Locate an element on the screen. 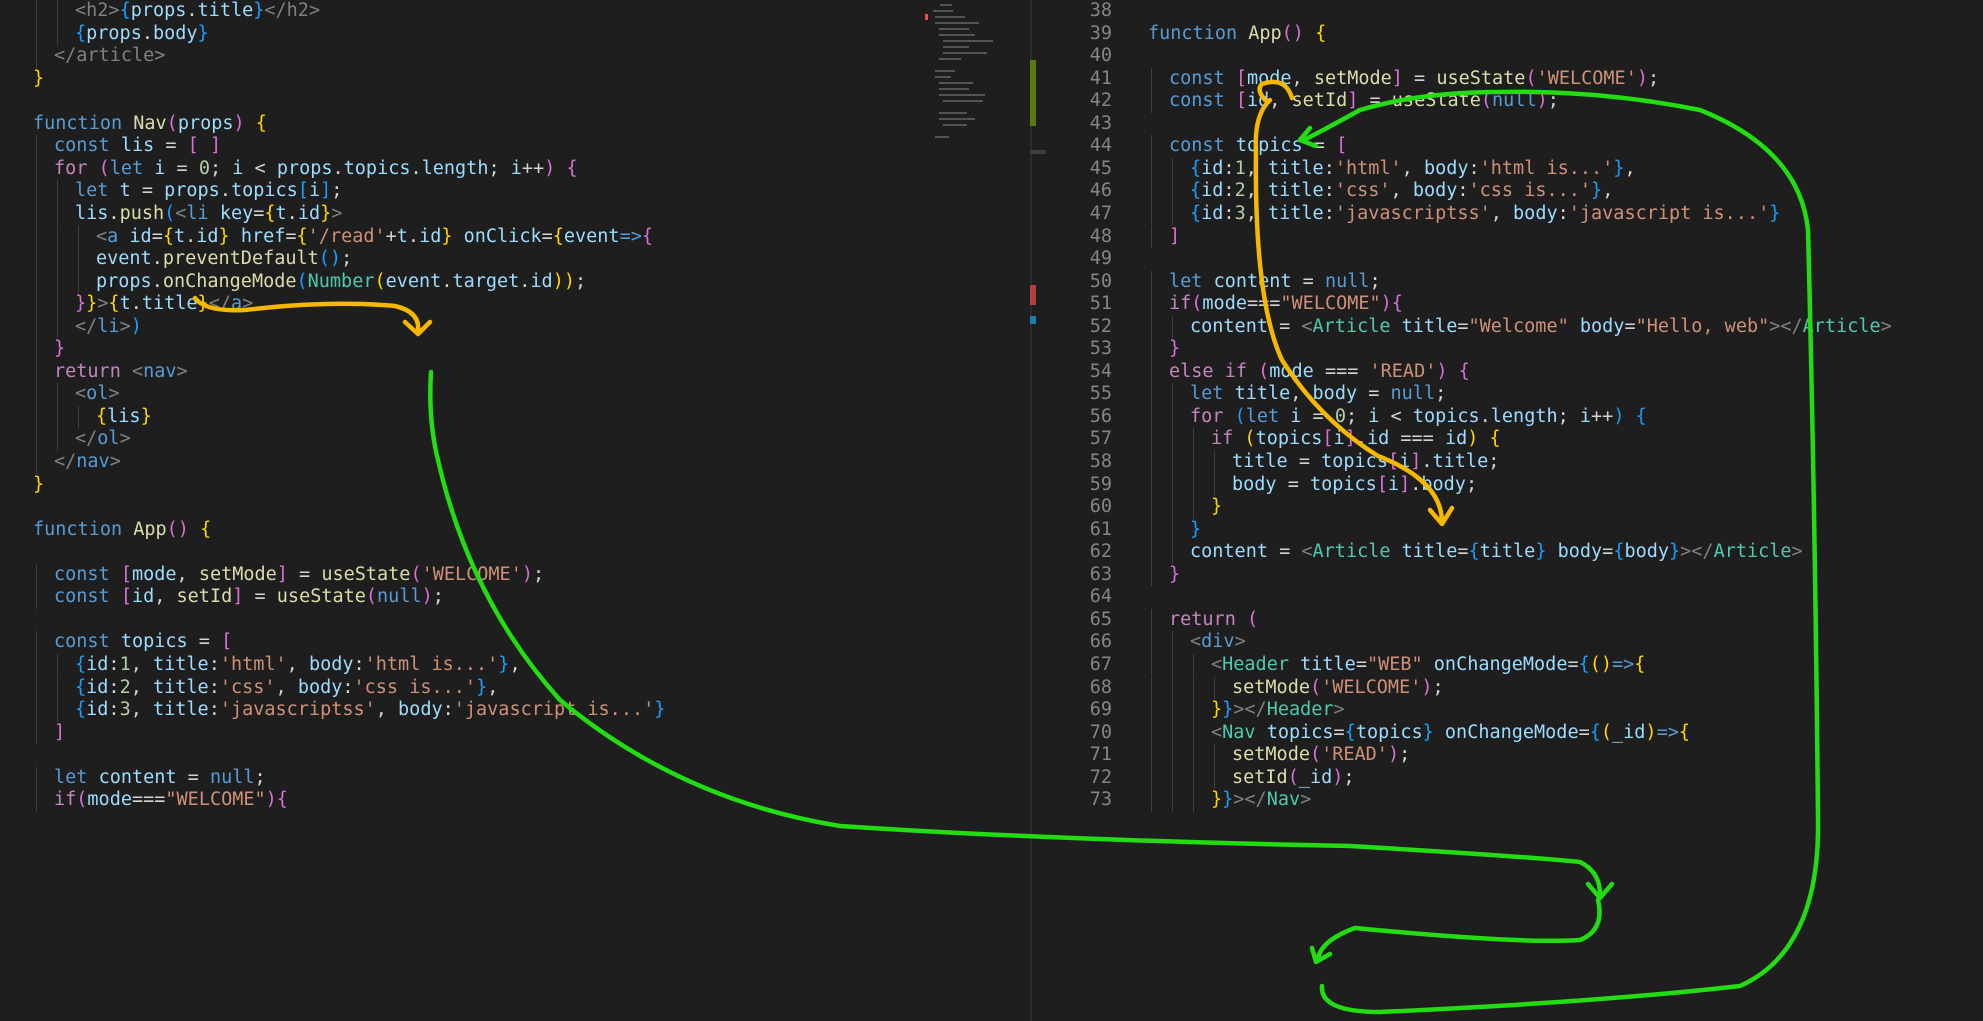 The image size is (1983, 1021). code-token: ++ is located at coordinates (1602, 416).